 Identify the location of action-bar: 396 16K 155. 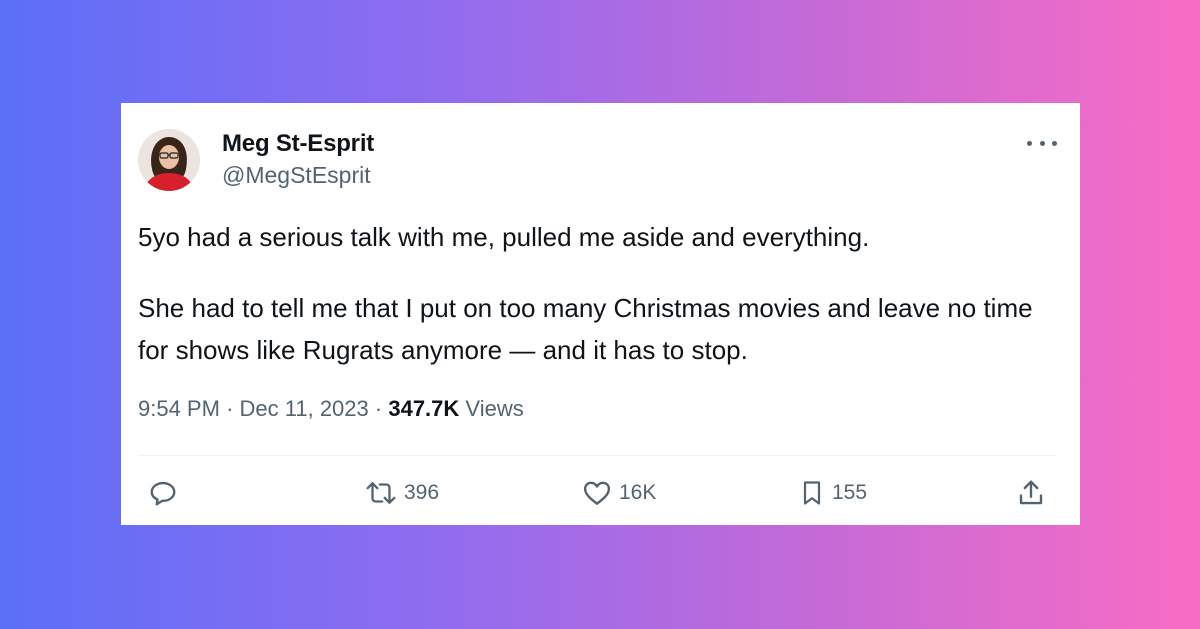
(600, 493).